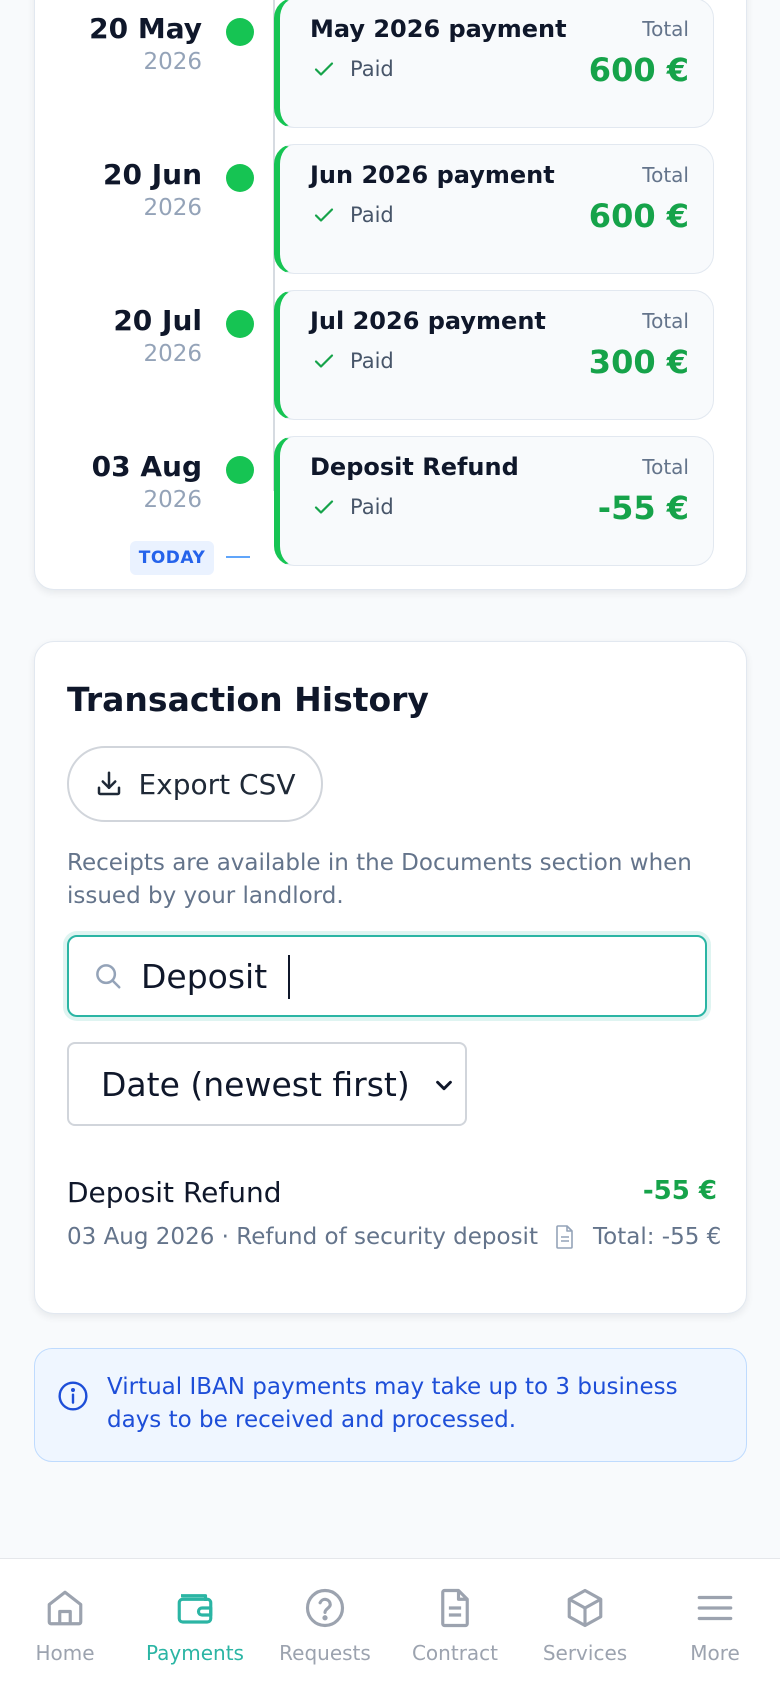 The width and height of the screenshot is (780, 1688). I want to click on transaction-subtitle: 03 Aug 2026 · Refund of security deposit, so click(302, 1237).